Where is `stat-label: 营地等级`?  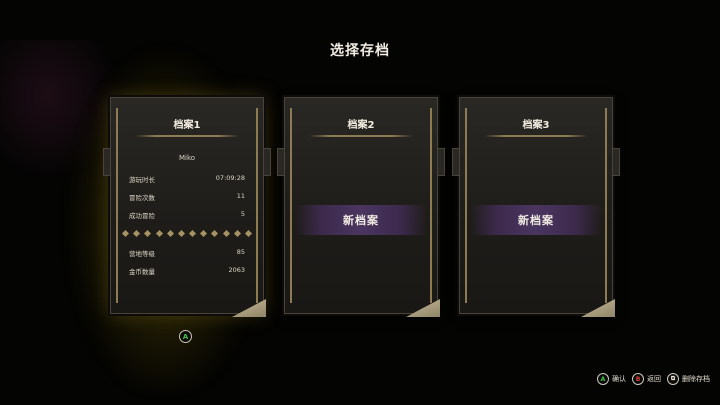
stat-label: 营地等级 is located at coordinates (142, 254).